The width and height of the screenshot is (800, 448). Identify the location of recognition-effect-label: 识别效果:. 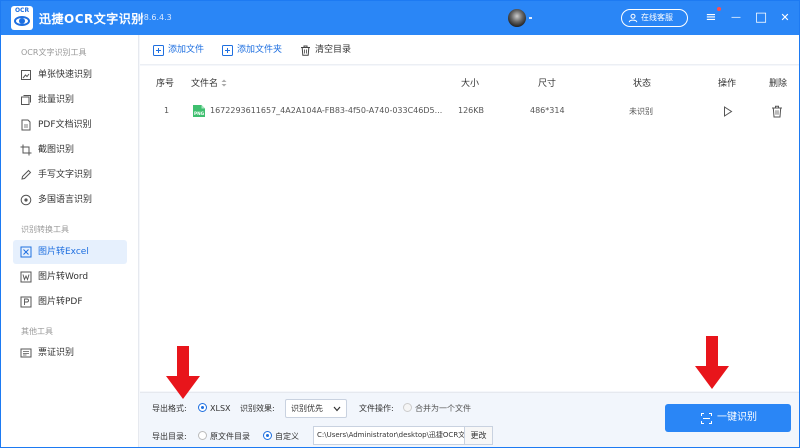
(257, 408).